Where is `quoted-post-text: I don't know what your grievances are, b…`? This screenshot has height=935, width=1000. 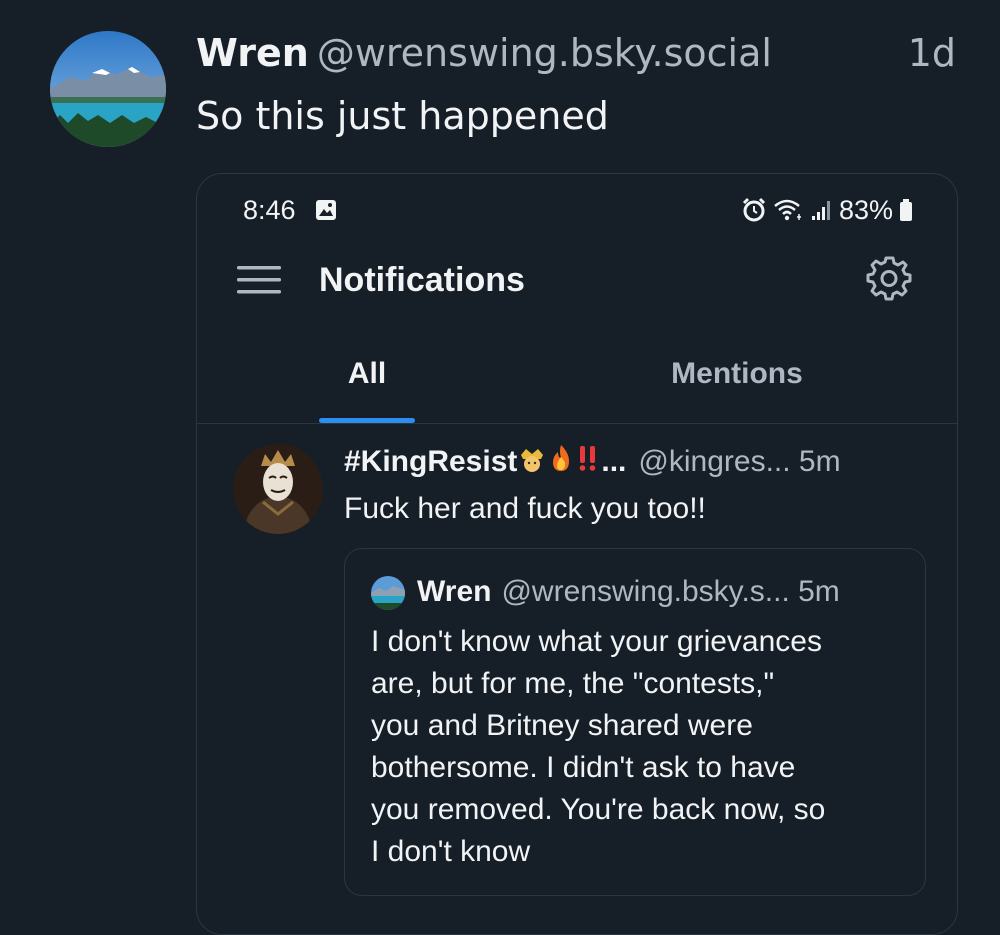 quoted-post-text: I don't know what your grievances are, b… is located at coordinates (643, 747).